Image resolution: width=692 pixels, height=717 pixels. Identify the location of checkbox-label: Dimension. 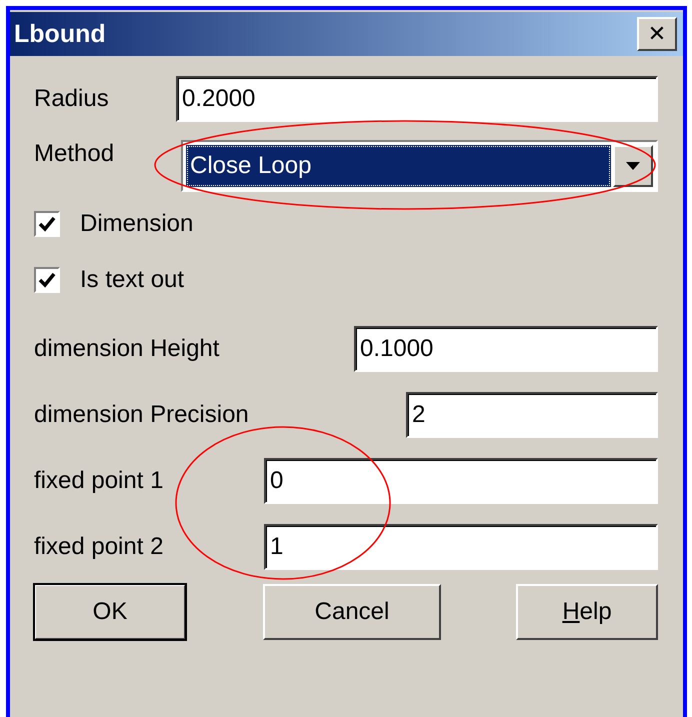
(137, 224).